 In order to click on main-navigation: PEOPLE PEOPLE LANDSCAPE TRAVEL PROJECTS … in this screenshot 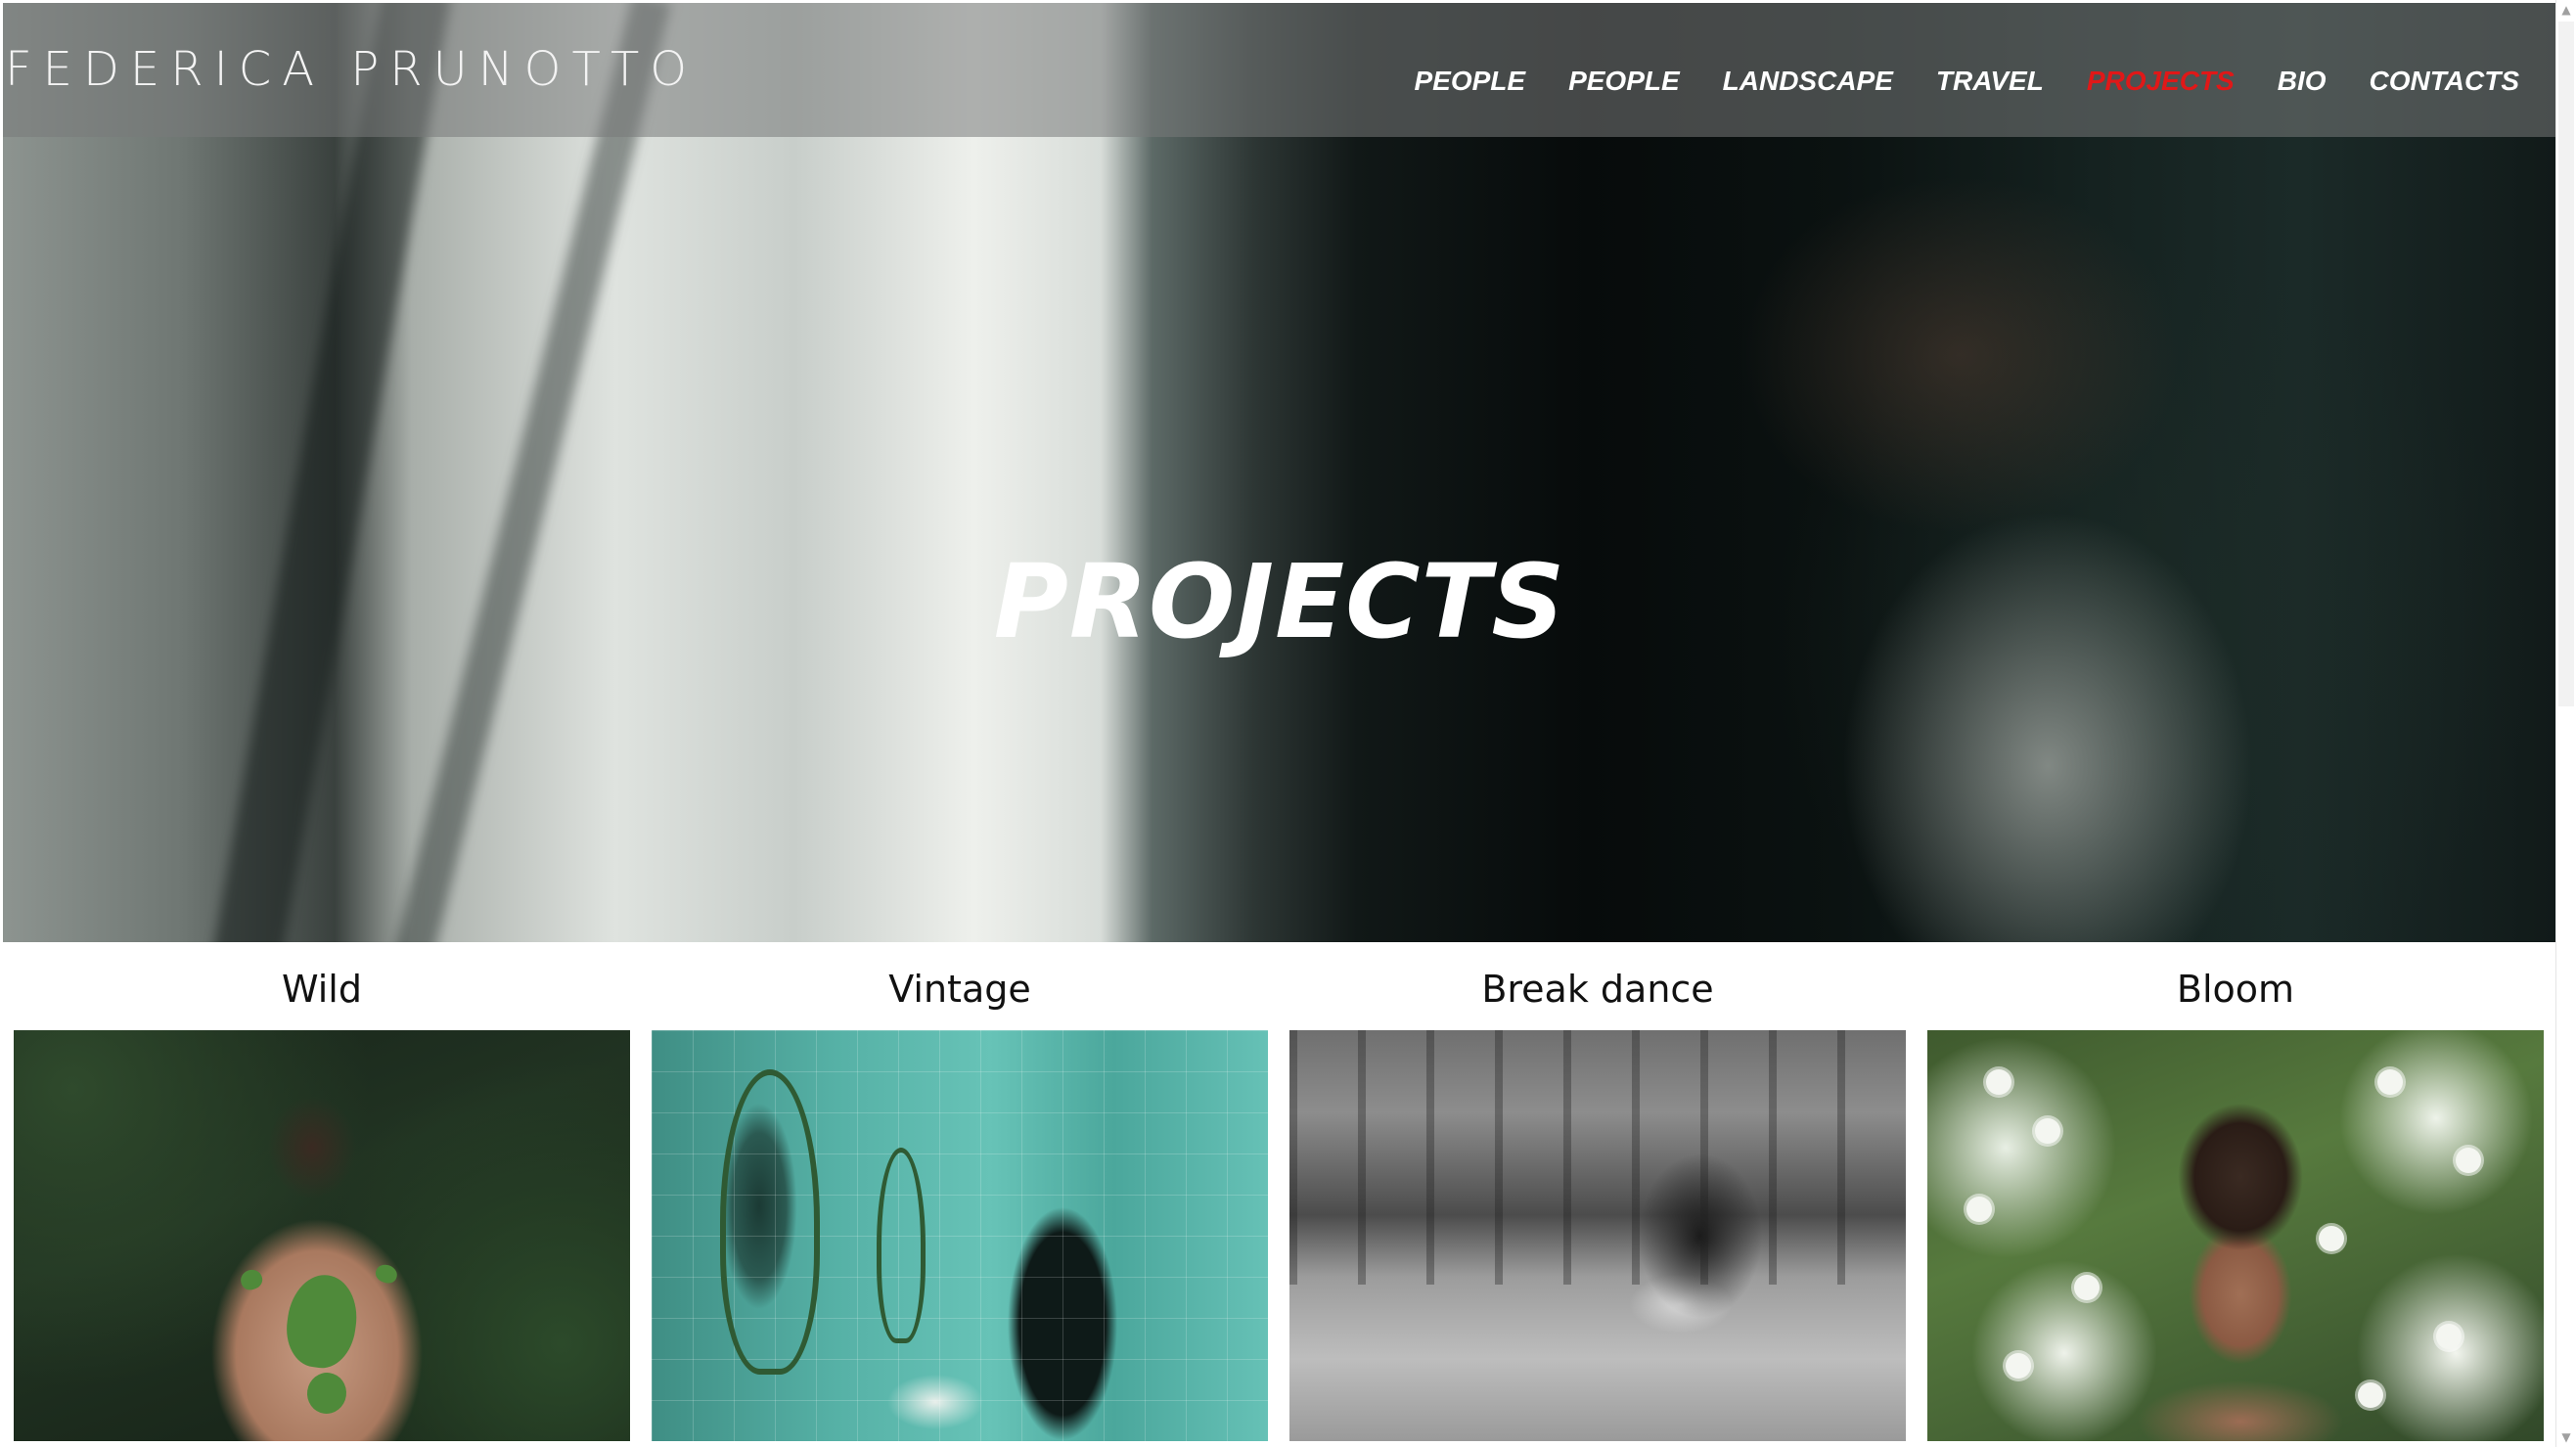, I will do `click(1966, 81)`.